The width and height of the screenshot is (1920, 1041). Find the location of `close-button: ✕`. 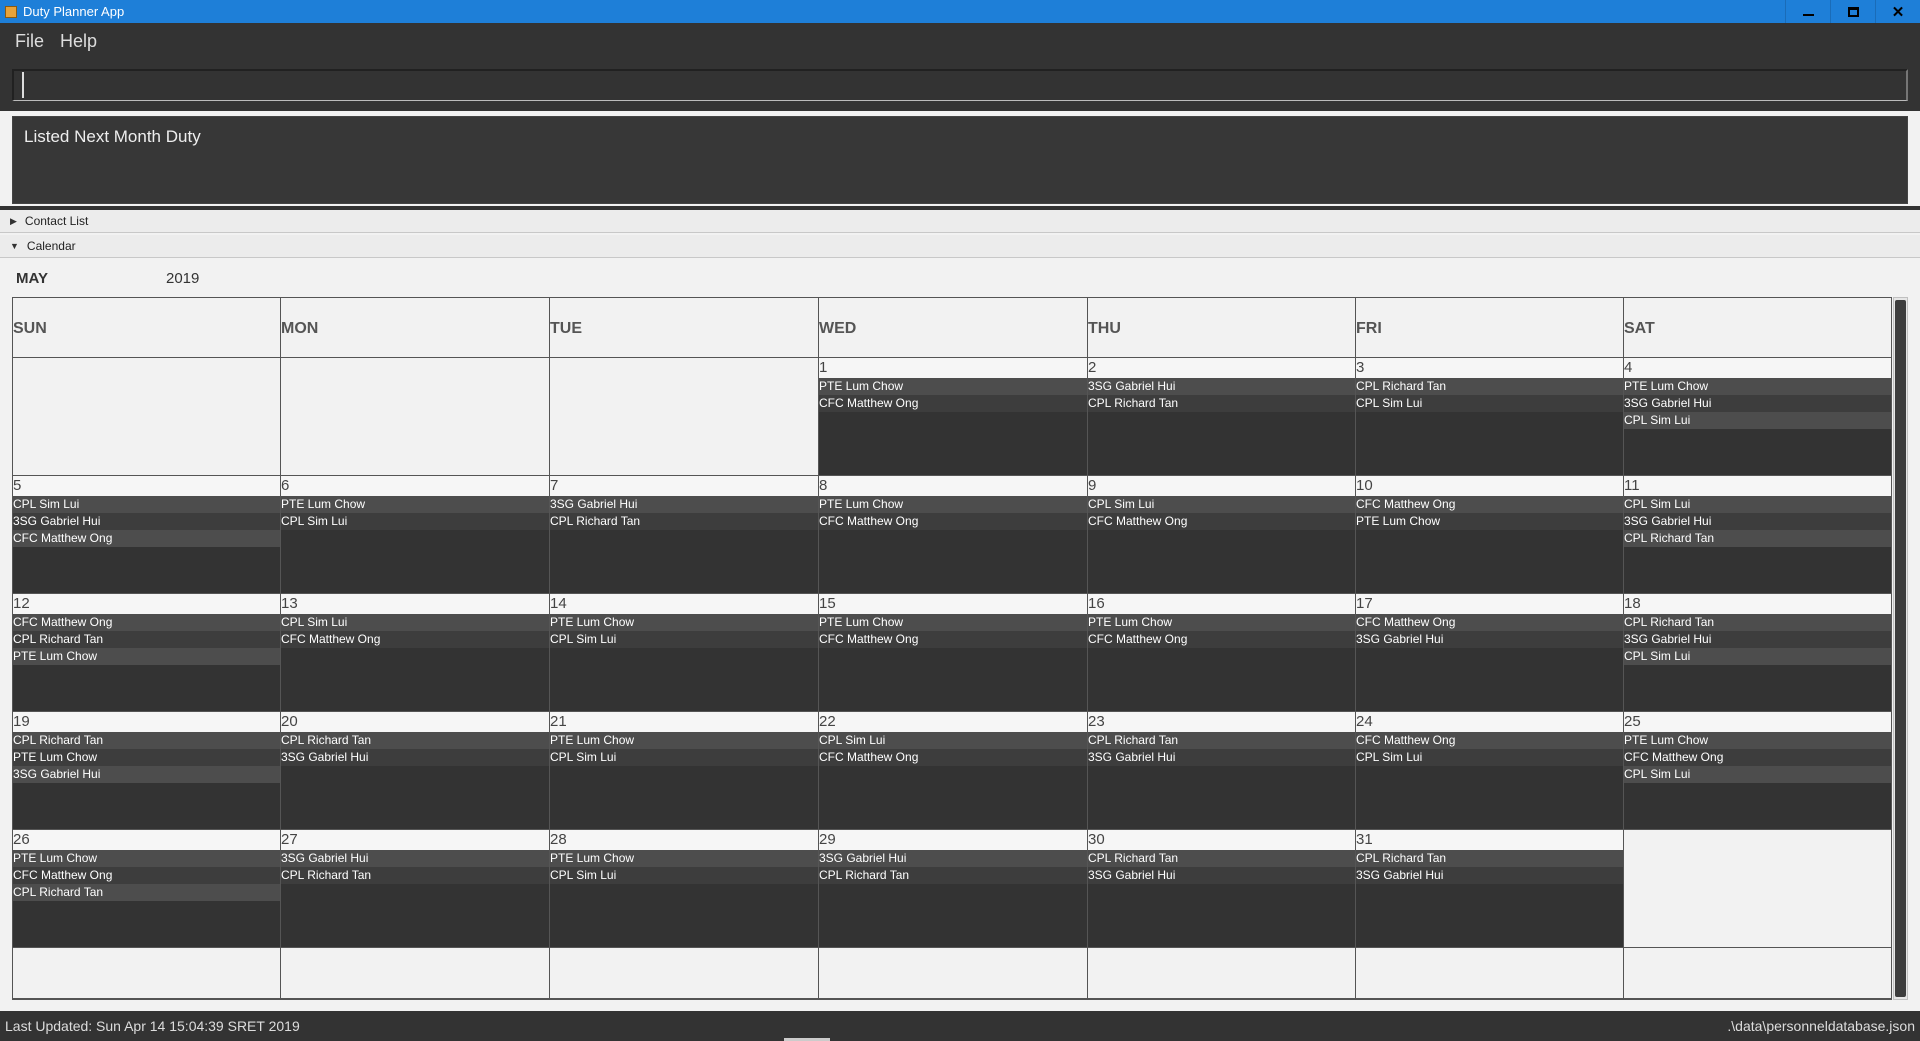

close-button: ✕ is located at coordinates (1897, 11).